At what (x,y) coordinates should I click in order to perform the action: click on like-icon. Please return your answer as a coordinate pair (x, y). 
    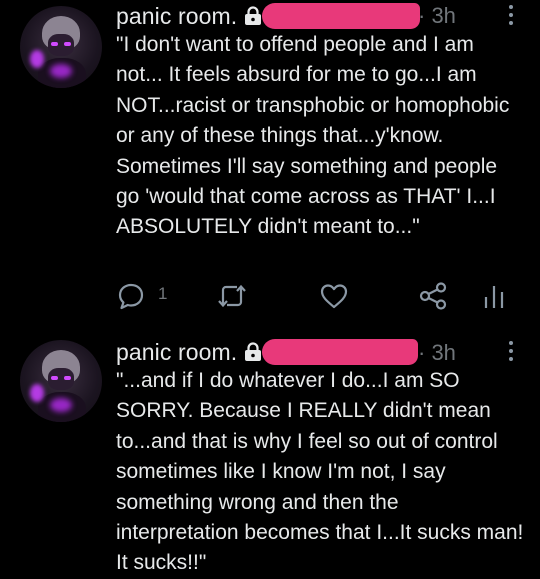
    Looking at the image, I should click on (334, 296).